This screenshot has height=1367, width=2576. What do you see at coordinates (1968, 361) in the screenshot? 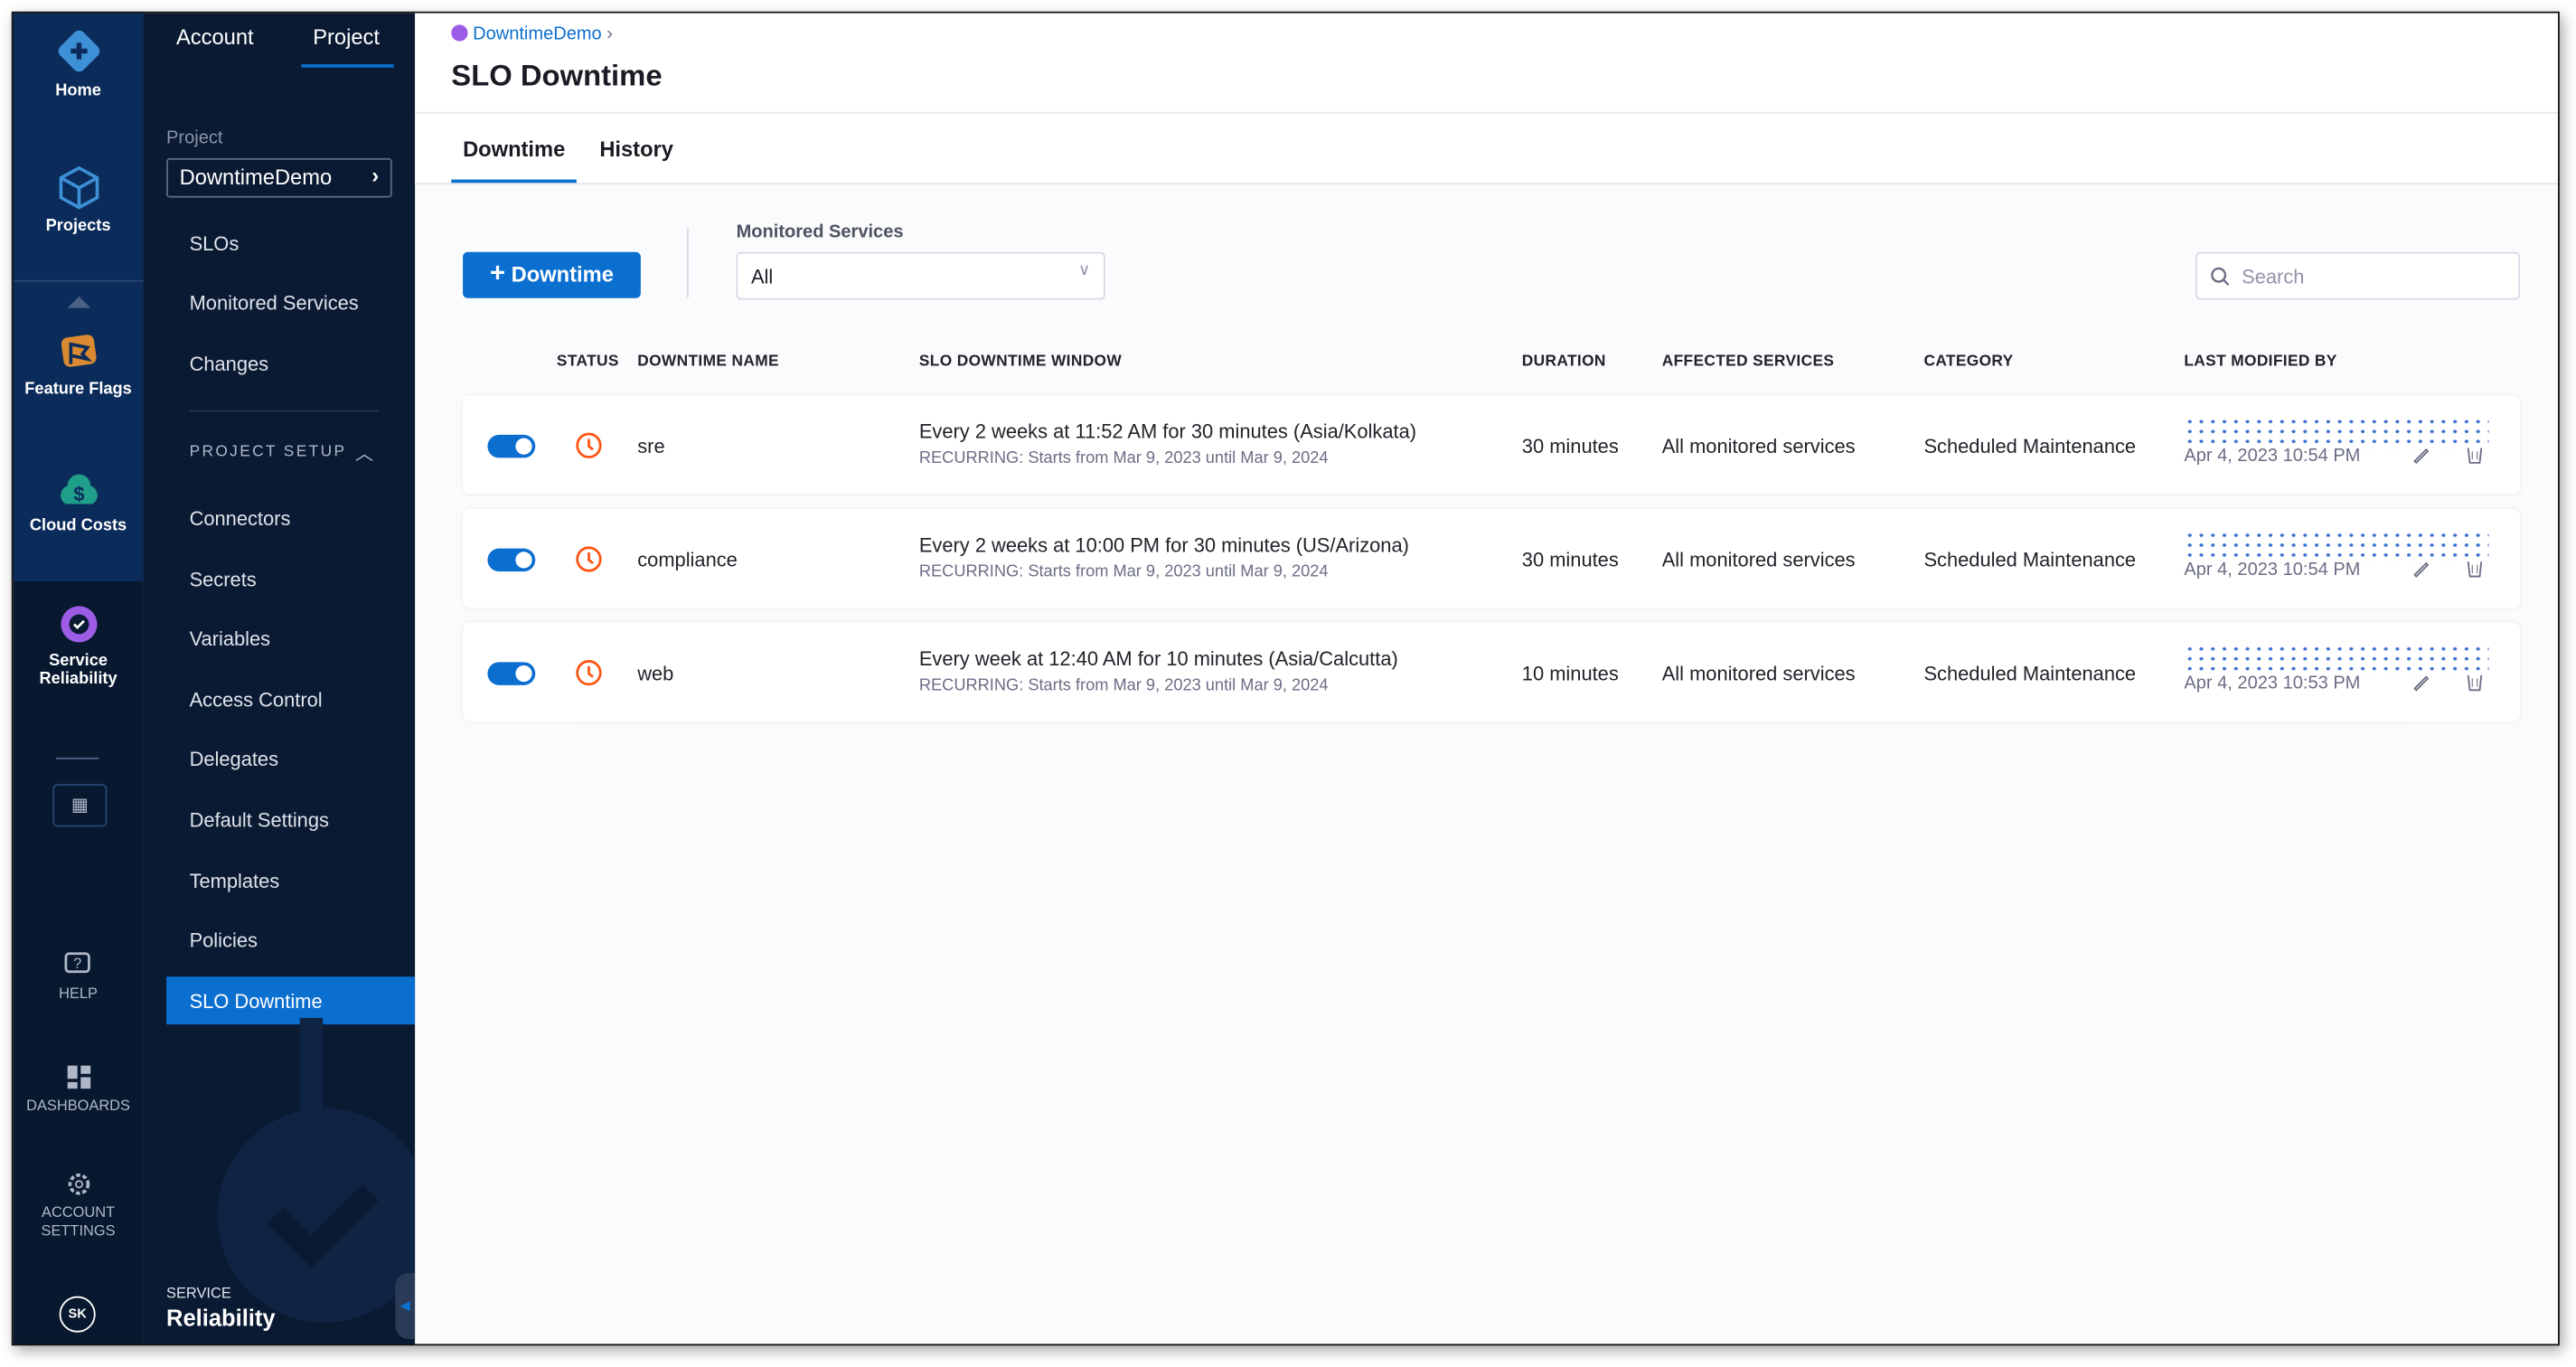
I see `column-category: CATEGORY` at bounding box center [1968, 361].